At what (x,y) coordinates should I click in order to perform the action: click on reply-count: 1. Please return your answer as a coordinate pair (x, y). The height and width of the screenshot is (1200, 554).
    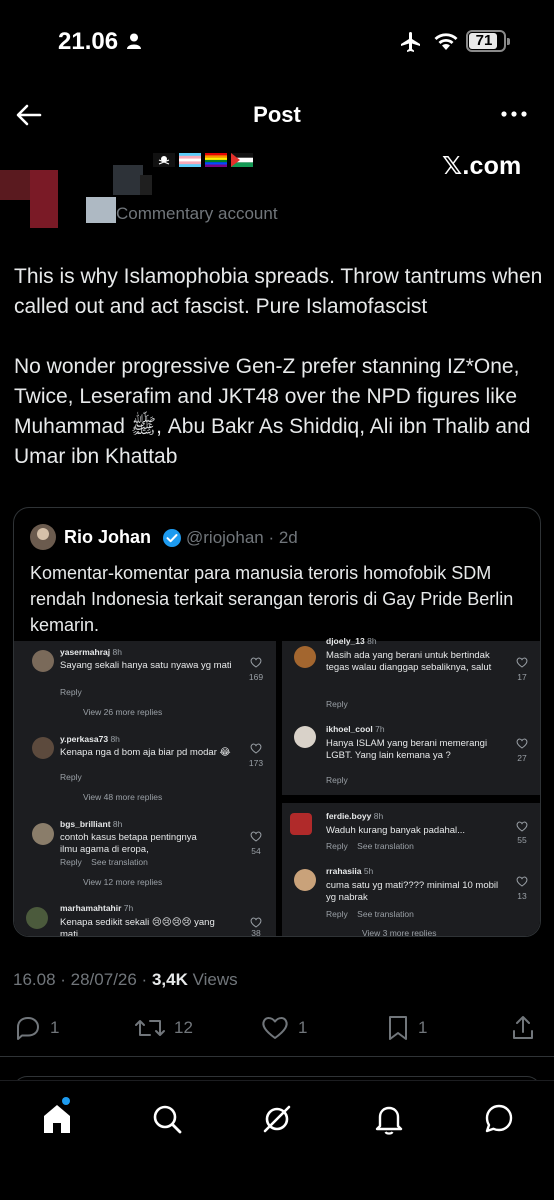
    Looking at the image, I should click on (55, 1027).